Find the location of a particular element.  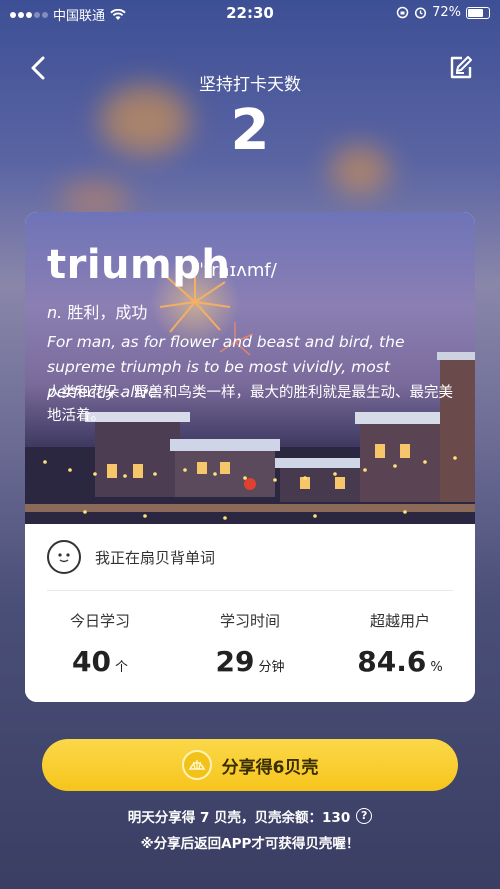

stat-value: 40 个 is located at coordinates (100, 661).